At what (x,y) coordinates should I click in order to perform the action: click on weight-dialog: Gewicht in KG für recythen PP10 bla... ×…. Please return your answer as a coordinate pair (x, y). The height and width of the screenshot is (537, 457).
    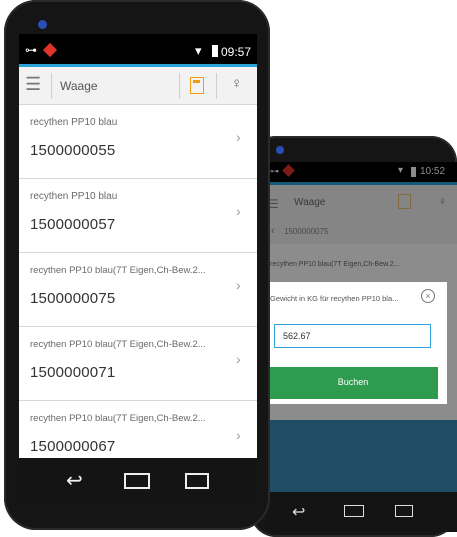
    Looking at the image, I should click on (357, 343).